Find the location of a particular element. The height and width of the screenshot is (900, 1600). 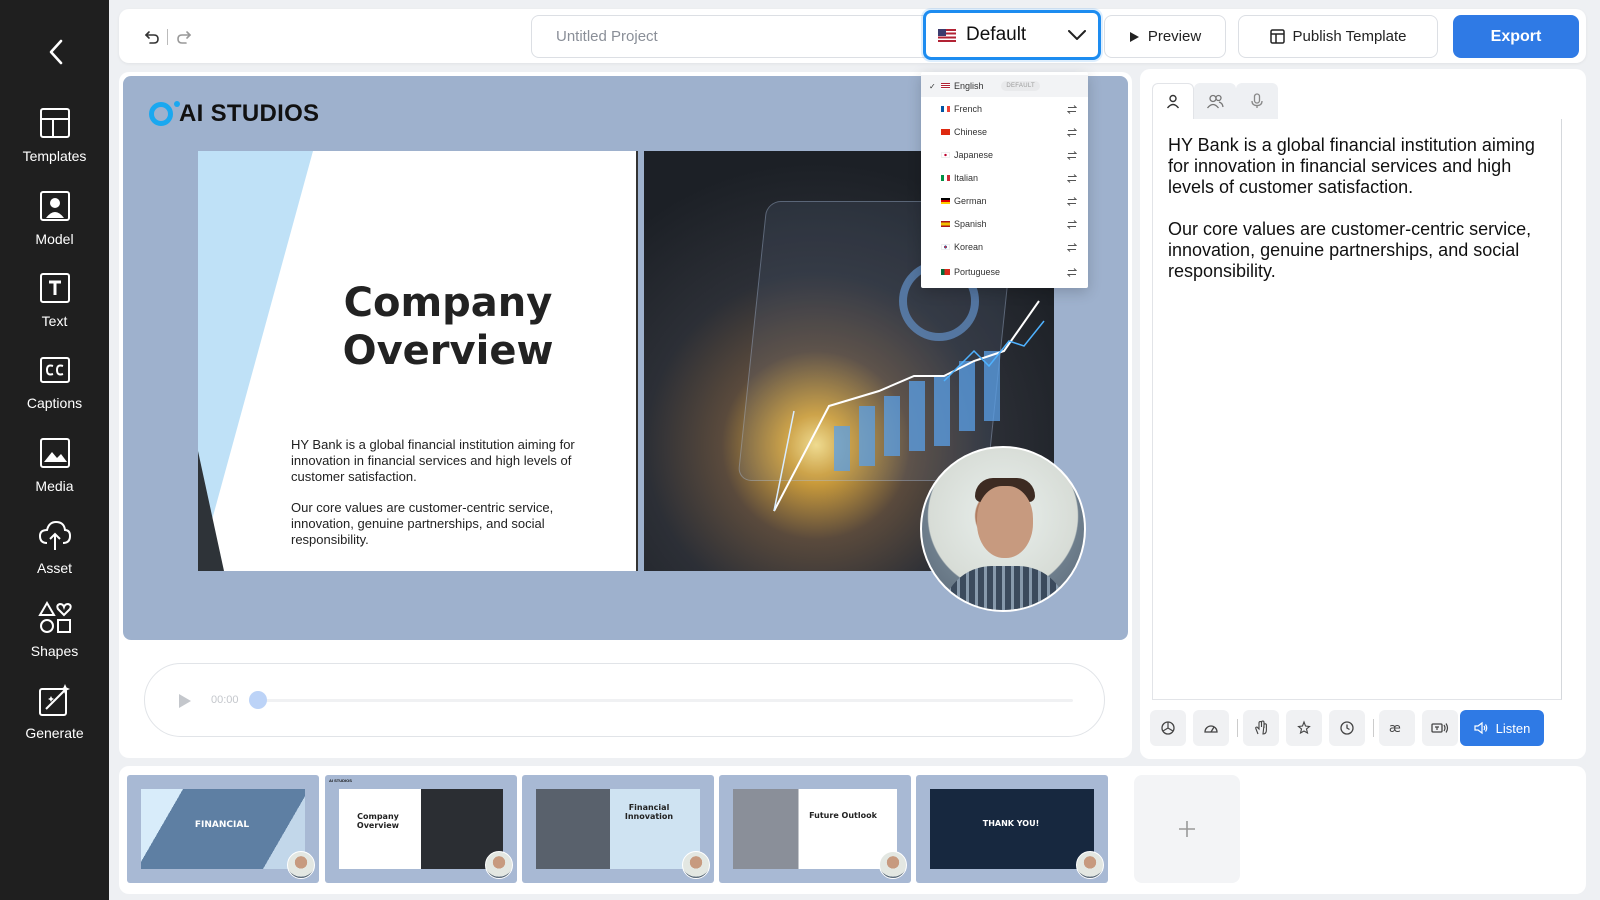

ai-assist-button is located at coordinates (1168, 728).